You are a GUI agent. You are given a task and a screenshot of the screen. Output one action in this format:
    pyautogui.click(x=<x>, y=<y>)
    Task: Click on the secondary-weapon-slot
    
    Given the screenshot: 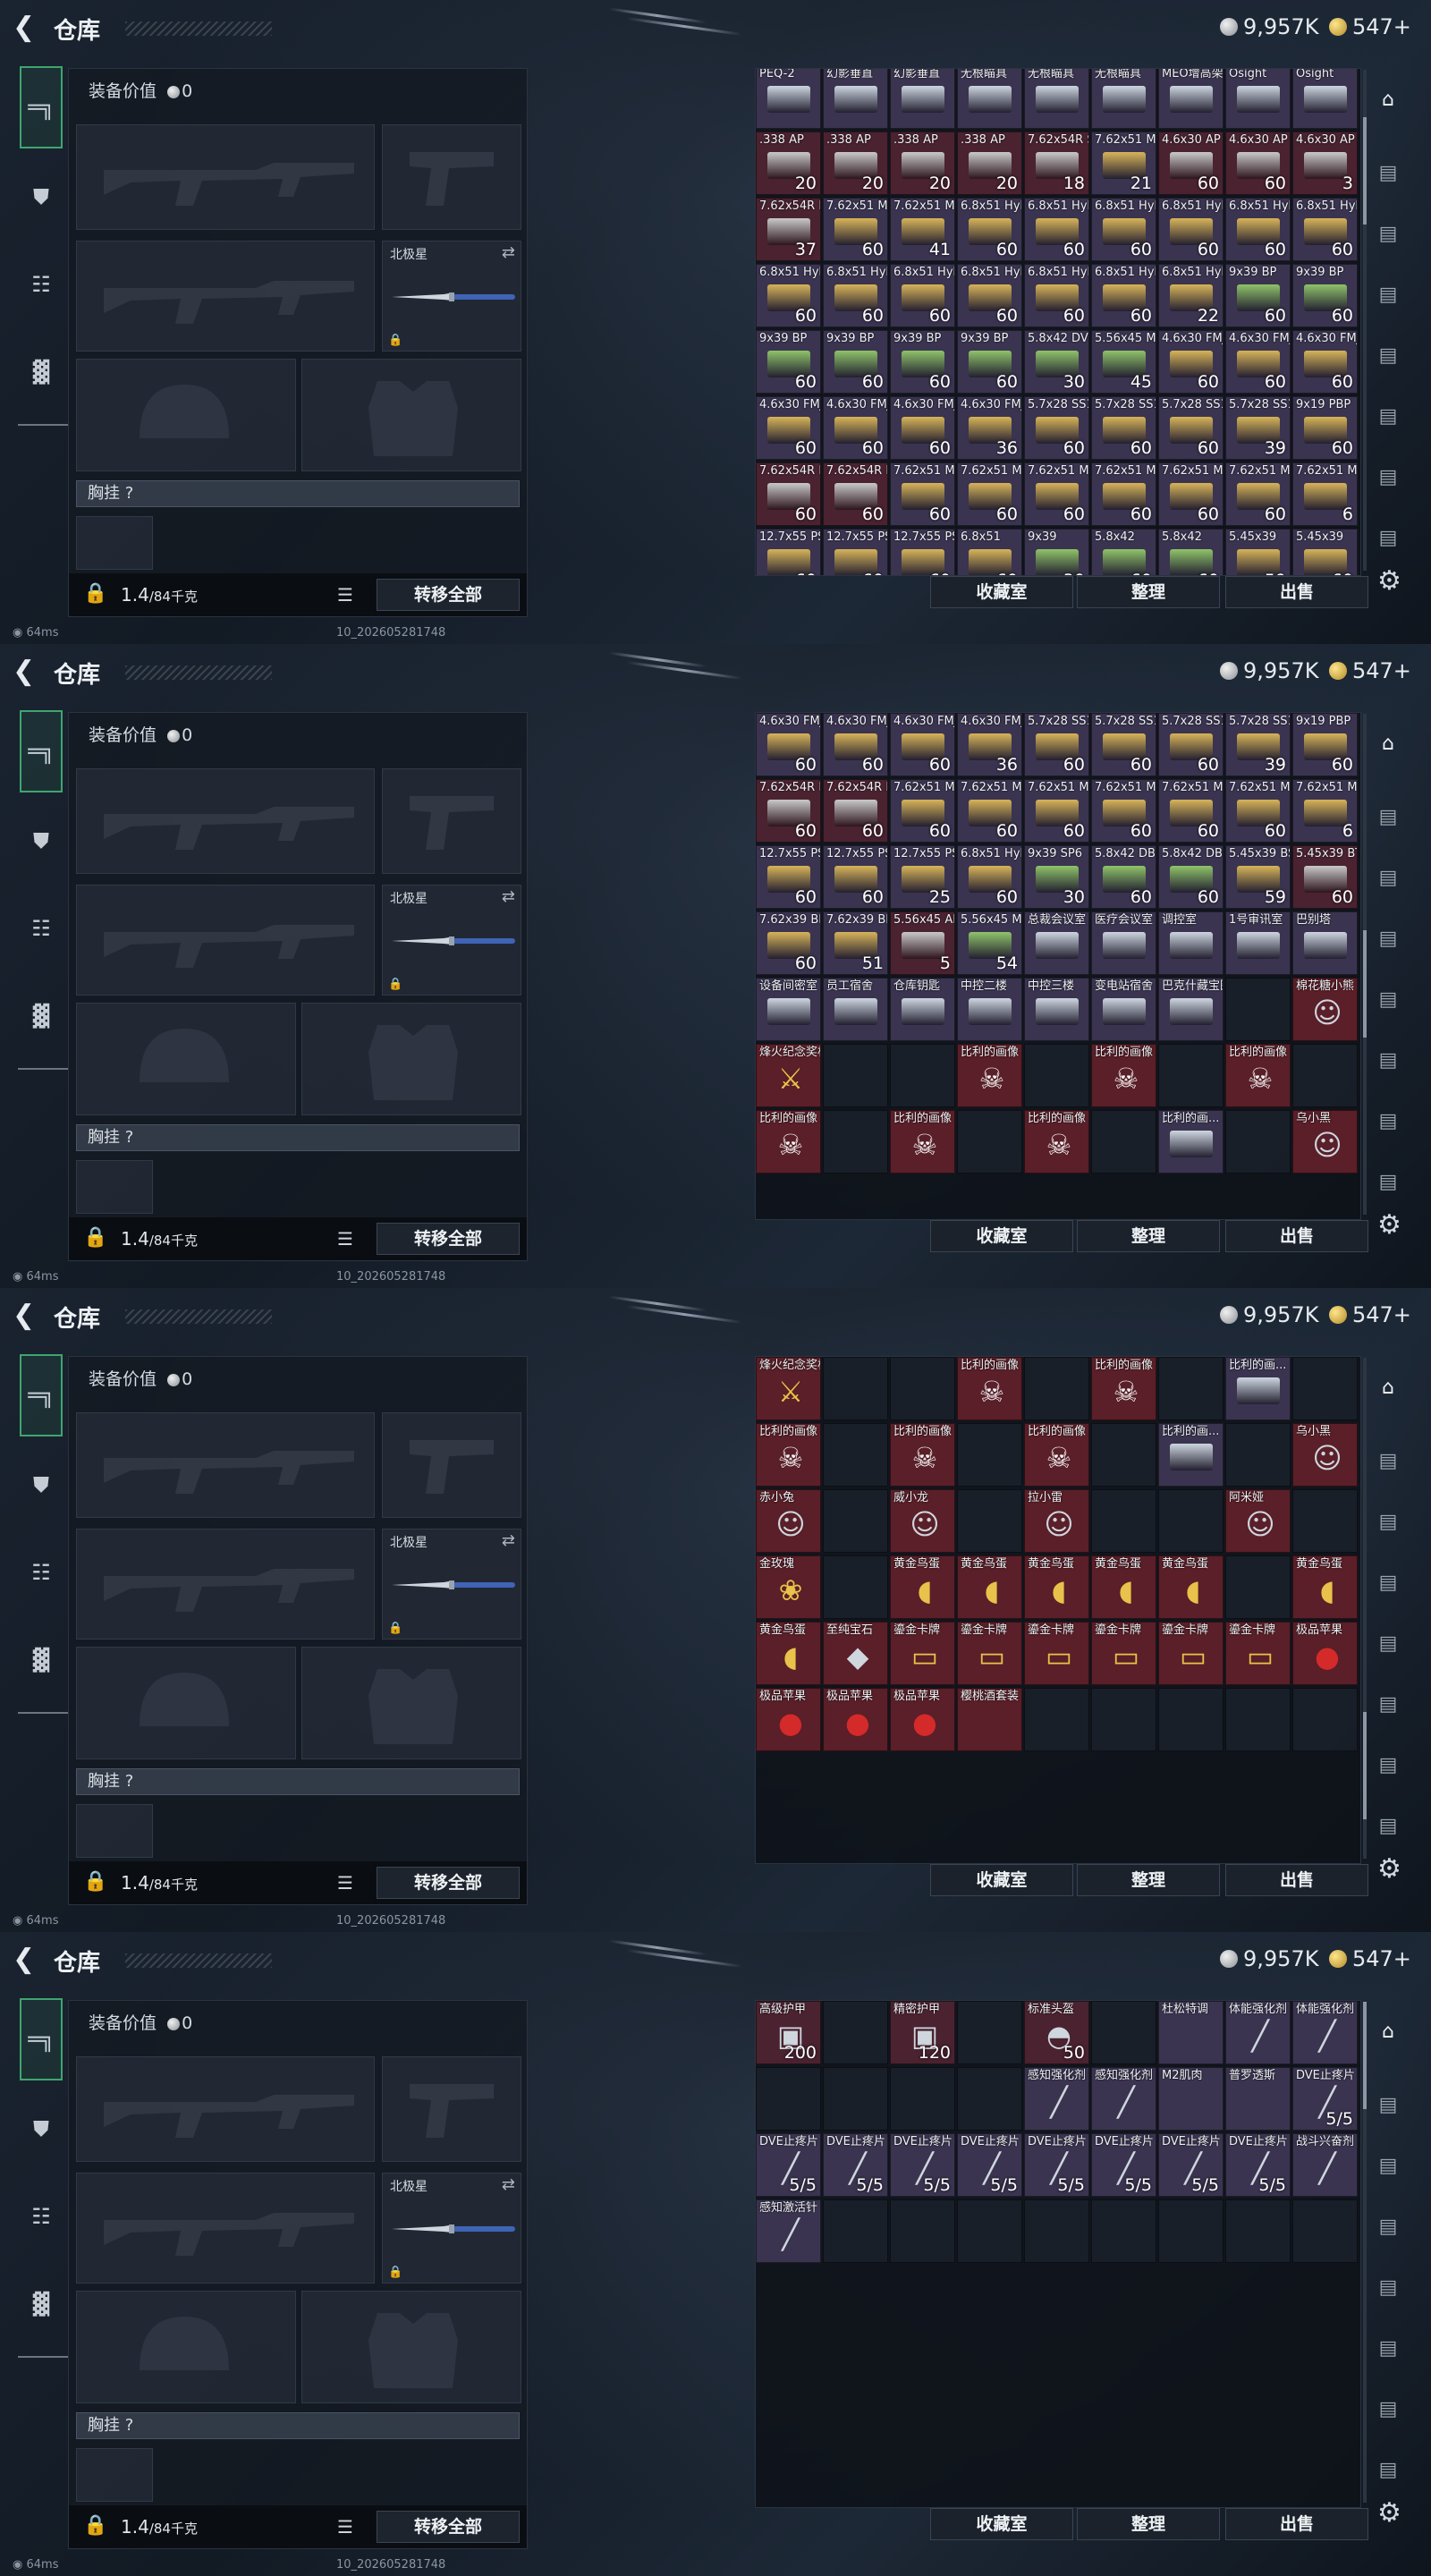 What is the action you would take?
    pyautogui.click(x=226, y=1584)
    